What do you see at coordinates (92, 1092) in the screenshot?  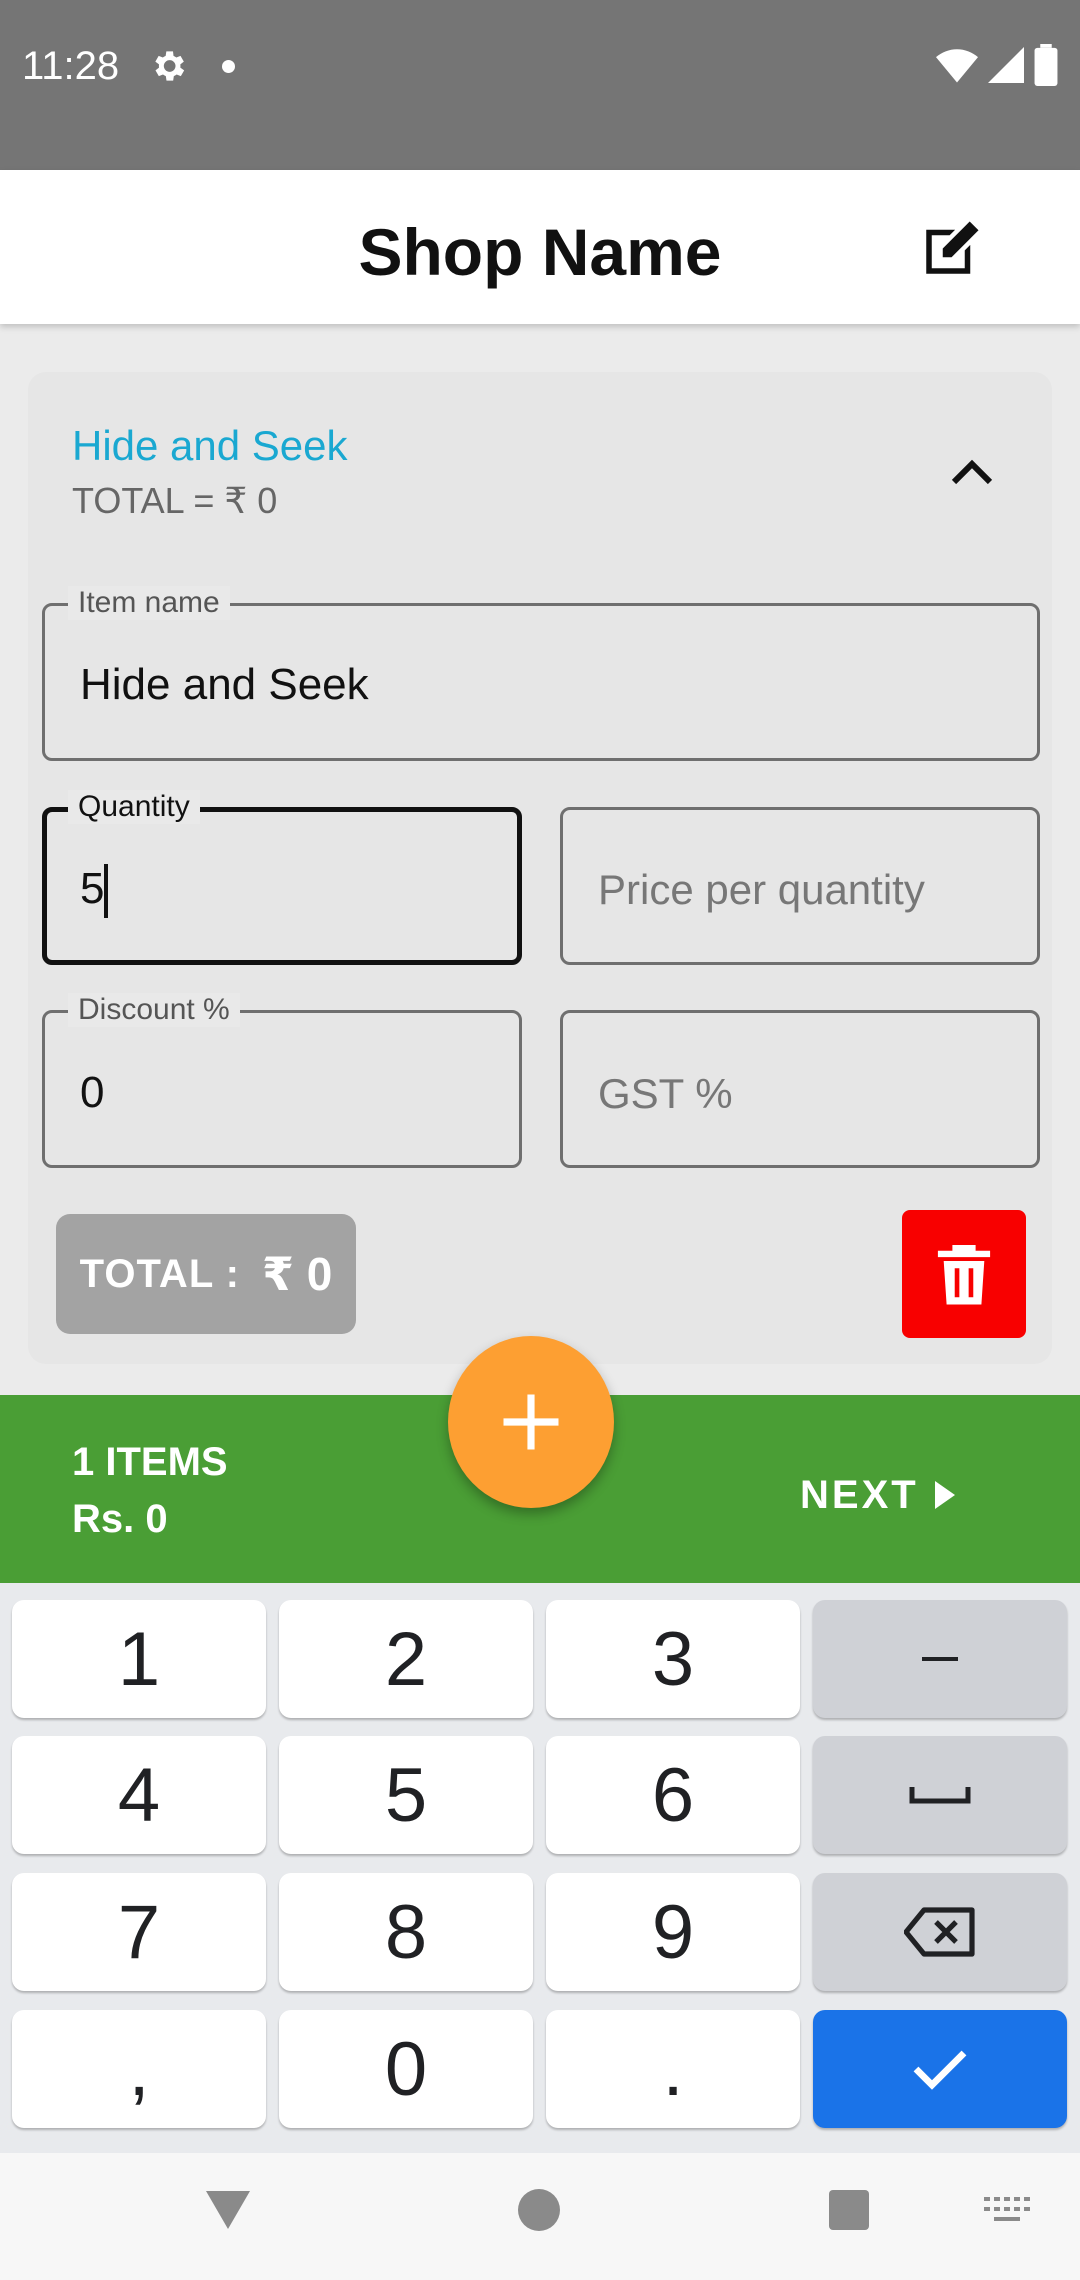 I see `discount-value: 0` at bounding box center [92, 1092].